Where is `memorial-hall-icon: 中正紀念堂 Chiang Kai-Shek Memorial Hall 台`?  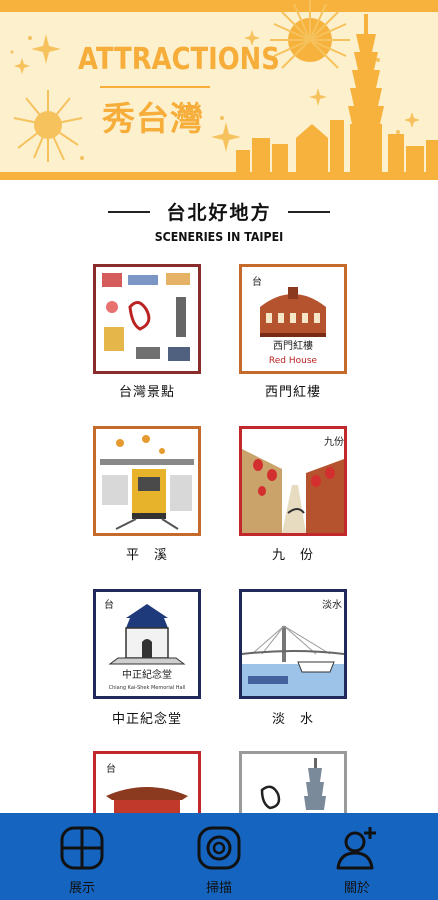 memorial-hall-icon: 中正紀念堂 Chiang Kai-Shek Memorial Hall 台 is located at coordinates (147, 644).